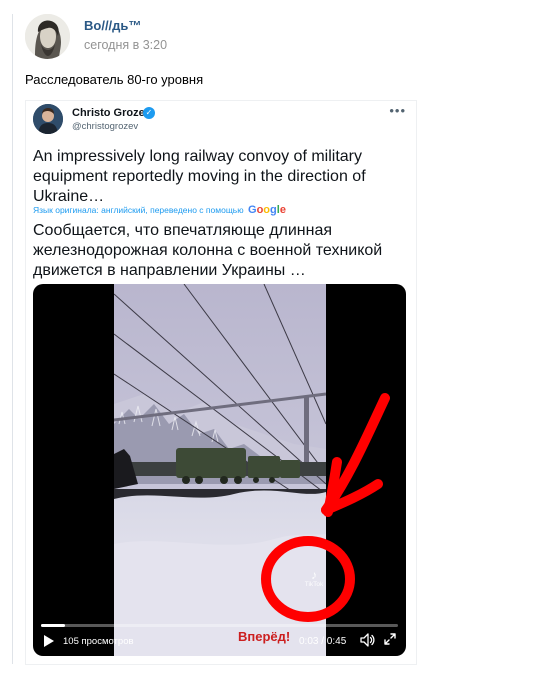 The height and width of the screenshot is (679, 534). I want to click on video-progress-fill, so click(53, 625).